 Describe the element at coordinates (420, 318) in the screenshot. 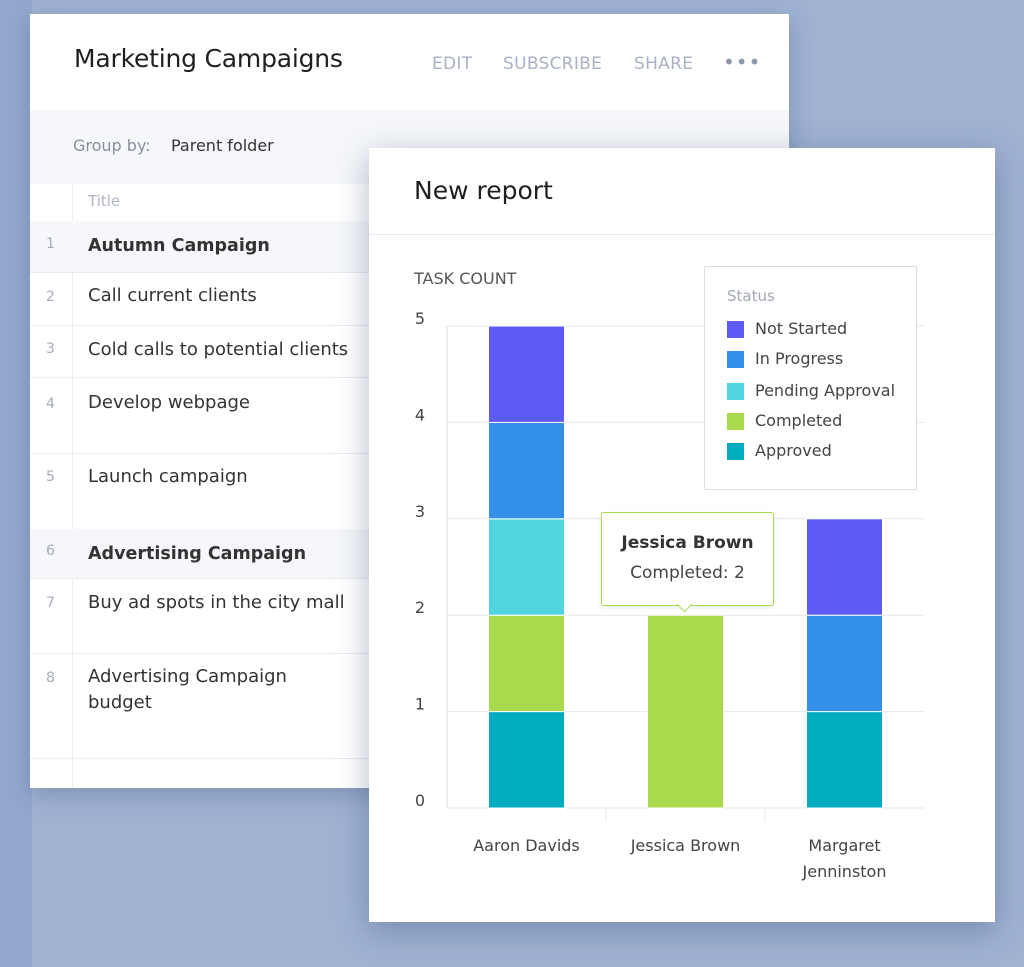

I see `y-tick-label: 5` at that location.